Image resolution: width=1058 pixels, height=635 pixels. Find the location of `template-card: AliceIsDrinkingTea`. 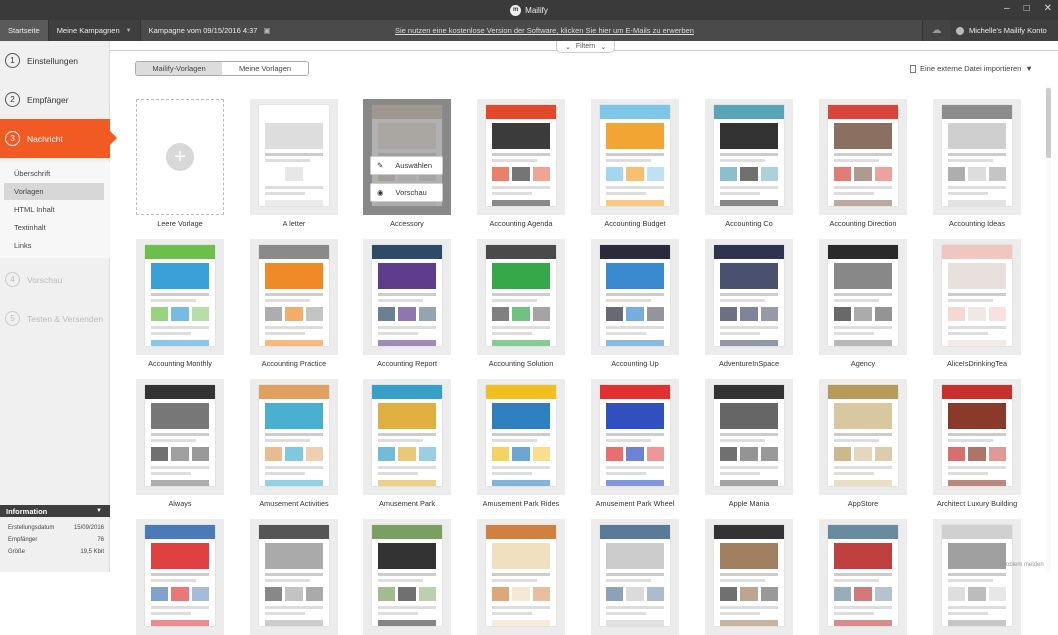

template-card: AliceIsDrinkingTea is located at coordinates (977, 303).